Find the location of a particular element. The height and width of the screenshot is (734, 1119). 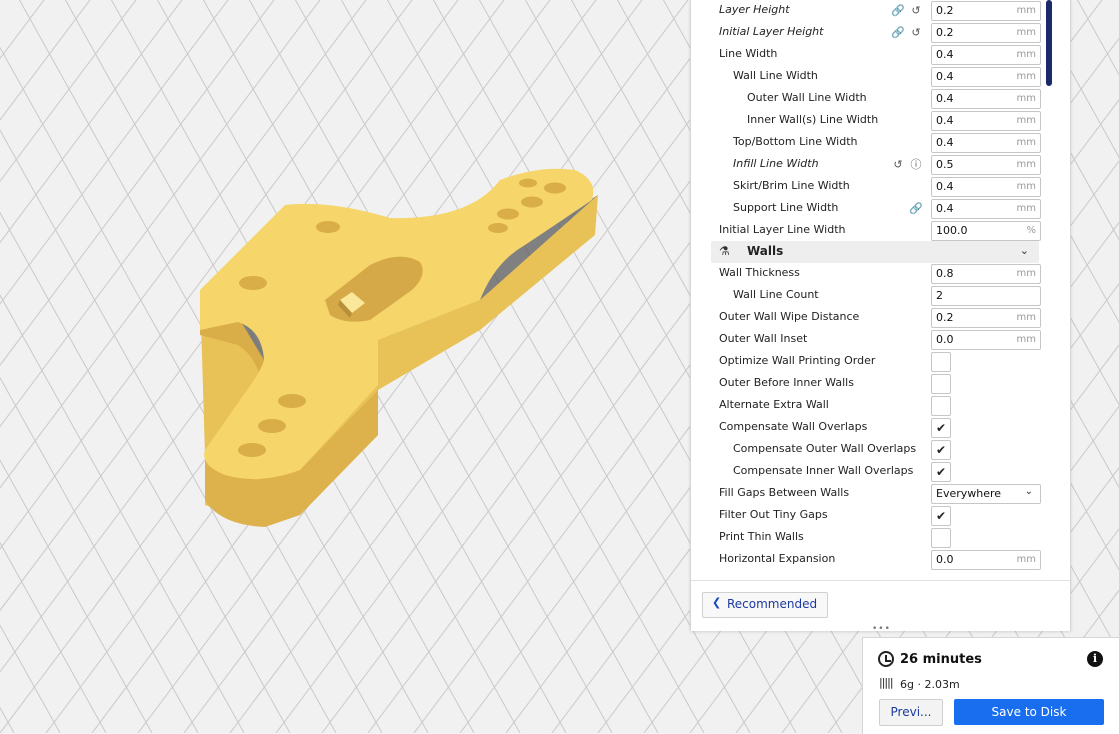

setting-select: Everywhere ⌄ is located at coordinates (986, 494).